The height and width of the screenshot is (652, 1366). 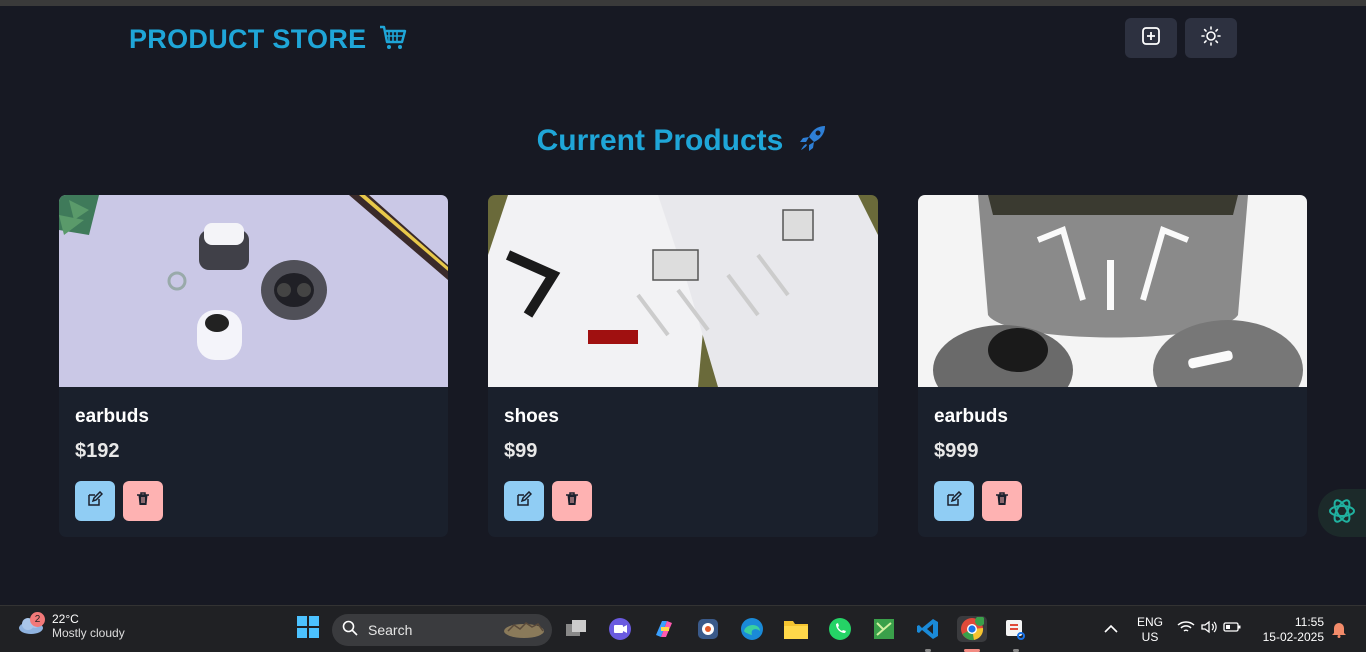 What do you see at coordinates (1309, 622) in the screenshot?
I see `clock-time: 11:55` at bounding box center [1309, 622].